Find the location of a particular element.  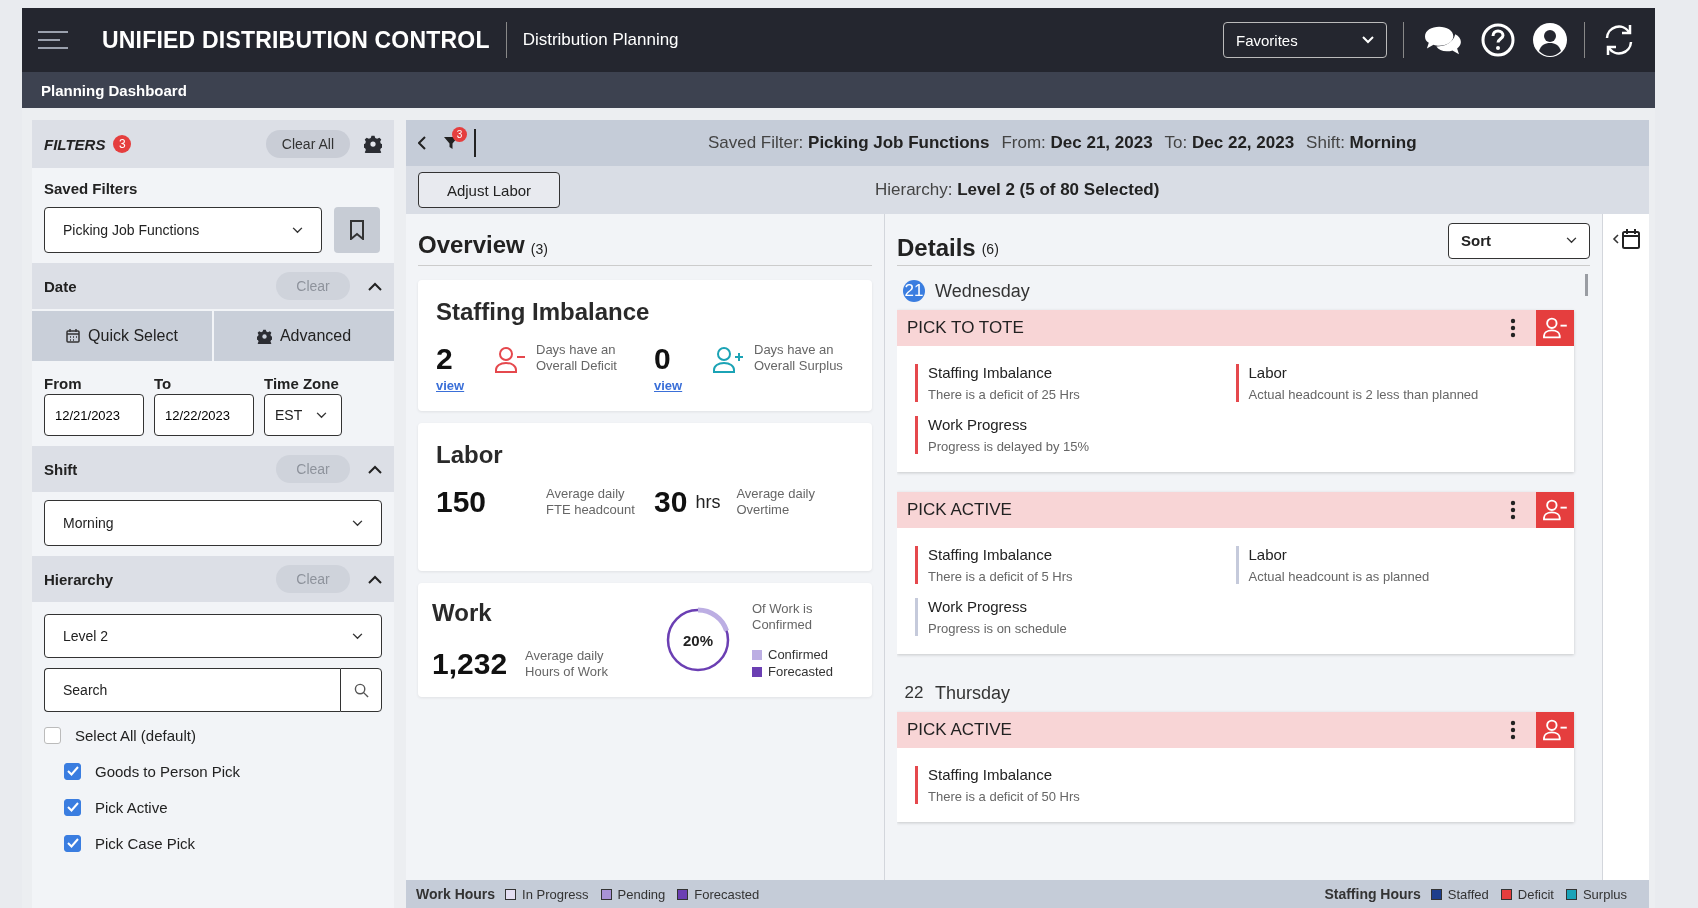

job-title: PICK TO TOTE is located at coordinates (965, 328).